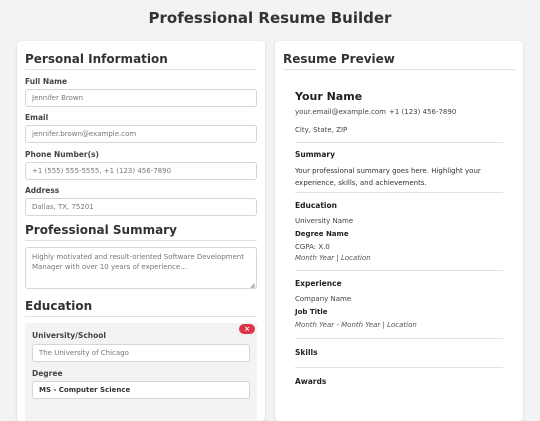 Image resolution: width=540 pixels, height=421 pixels. I want to click on preview-edu-meta: Month Year | Location, so click(333, 258).